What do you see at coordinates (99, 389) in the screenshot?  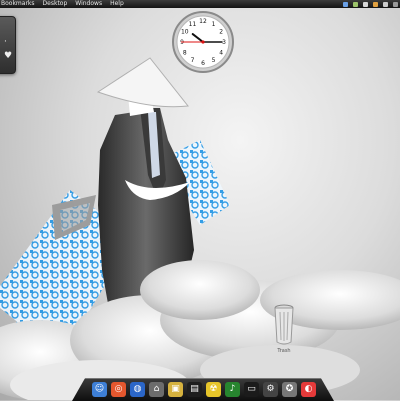 I see `finder-icon: ☺` at bounding box center [99, 389].